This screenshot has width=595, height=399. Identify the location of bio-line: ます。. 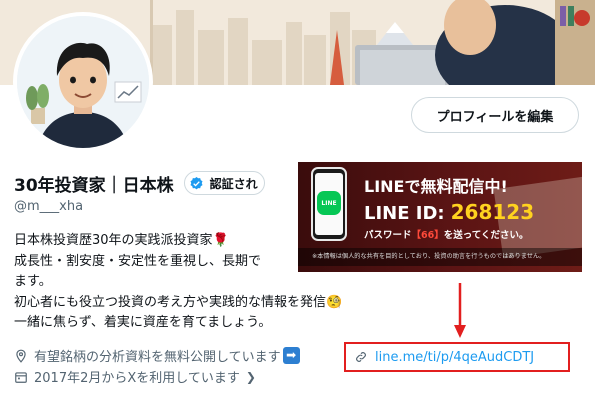
(33, 282).